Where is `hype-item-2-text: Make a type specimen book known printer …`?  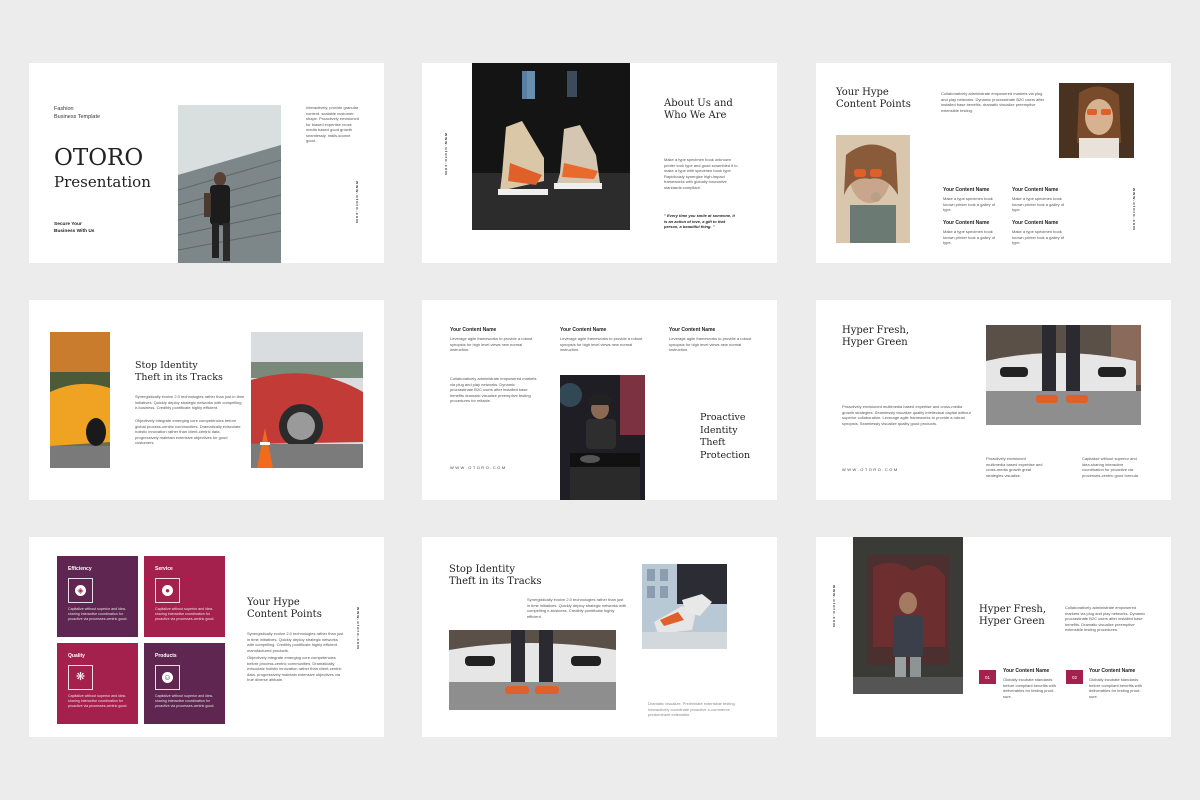 hype-item-2-text: Make a type specimen book known printer … is located at coordinates (1038, 204).